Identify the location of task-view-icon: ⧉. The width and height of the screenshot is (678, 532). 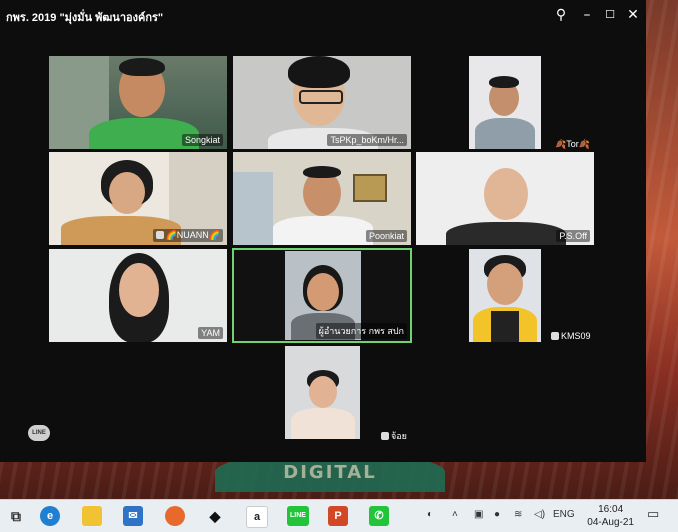
(16, 516).